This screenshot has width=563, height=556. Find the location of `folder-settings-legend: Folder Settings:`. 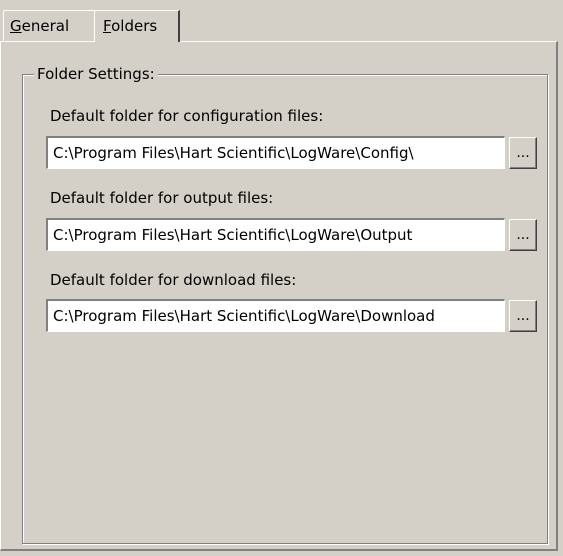

folder-settings-legend: Folder Settings: is located at coordinates (96, 74).